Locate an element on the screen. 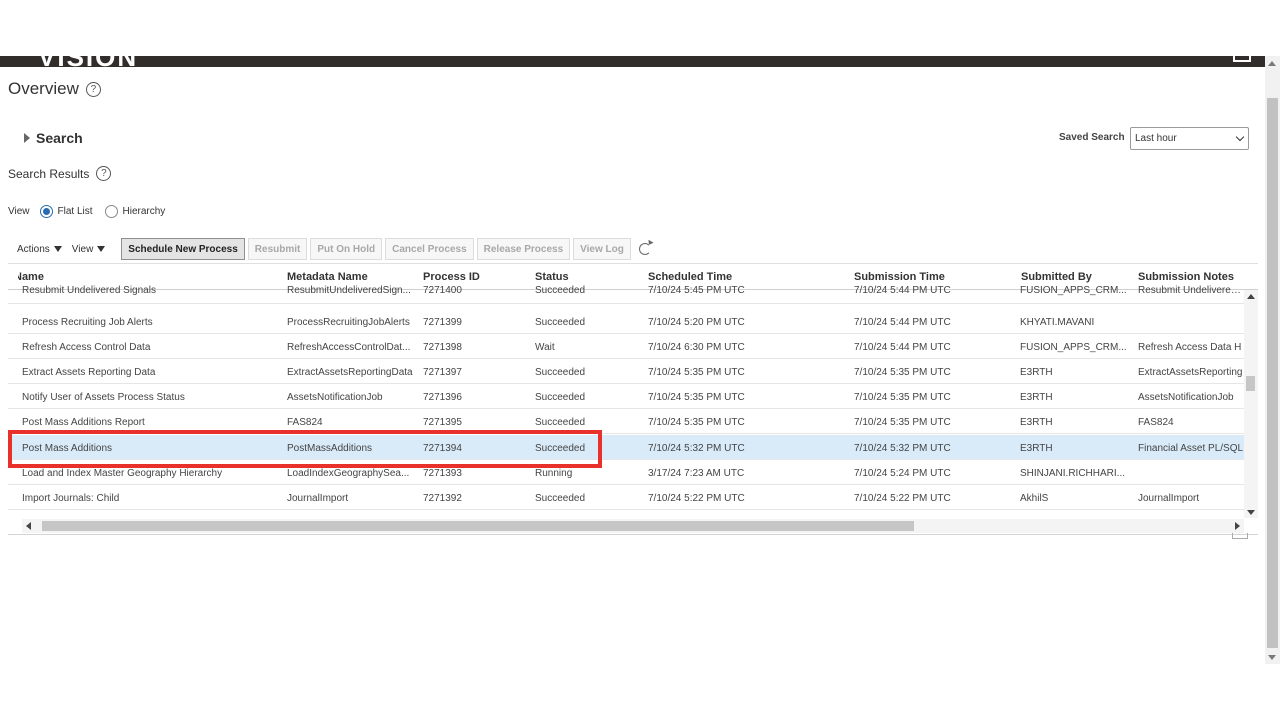  actions-menu: Actions is located at coordinates (39, 249).